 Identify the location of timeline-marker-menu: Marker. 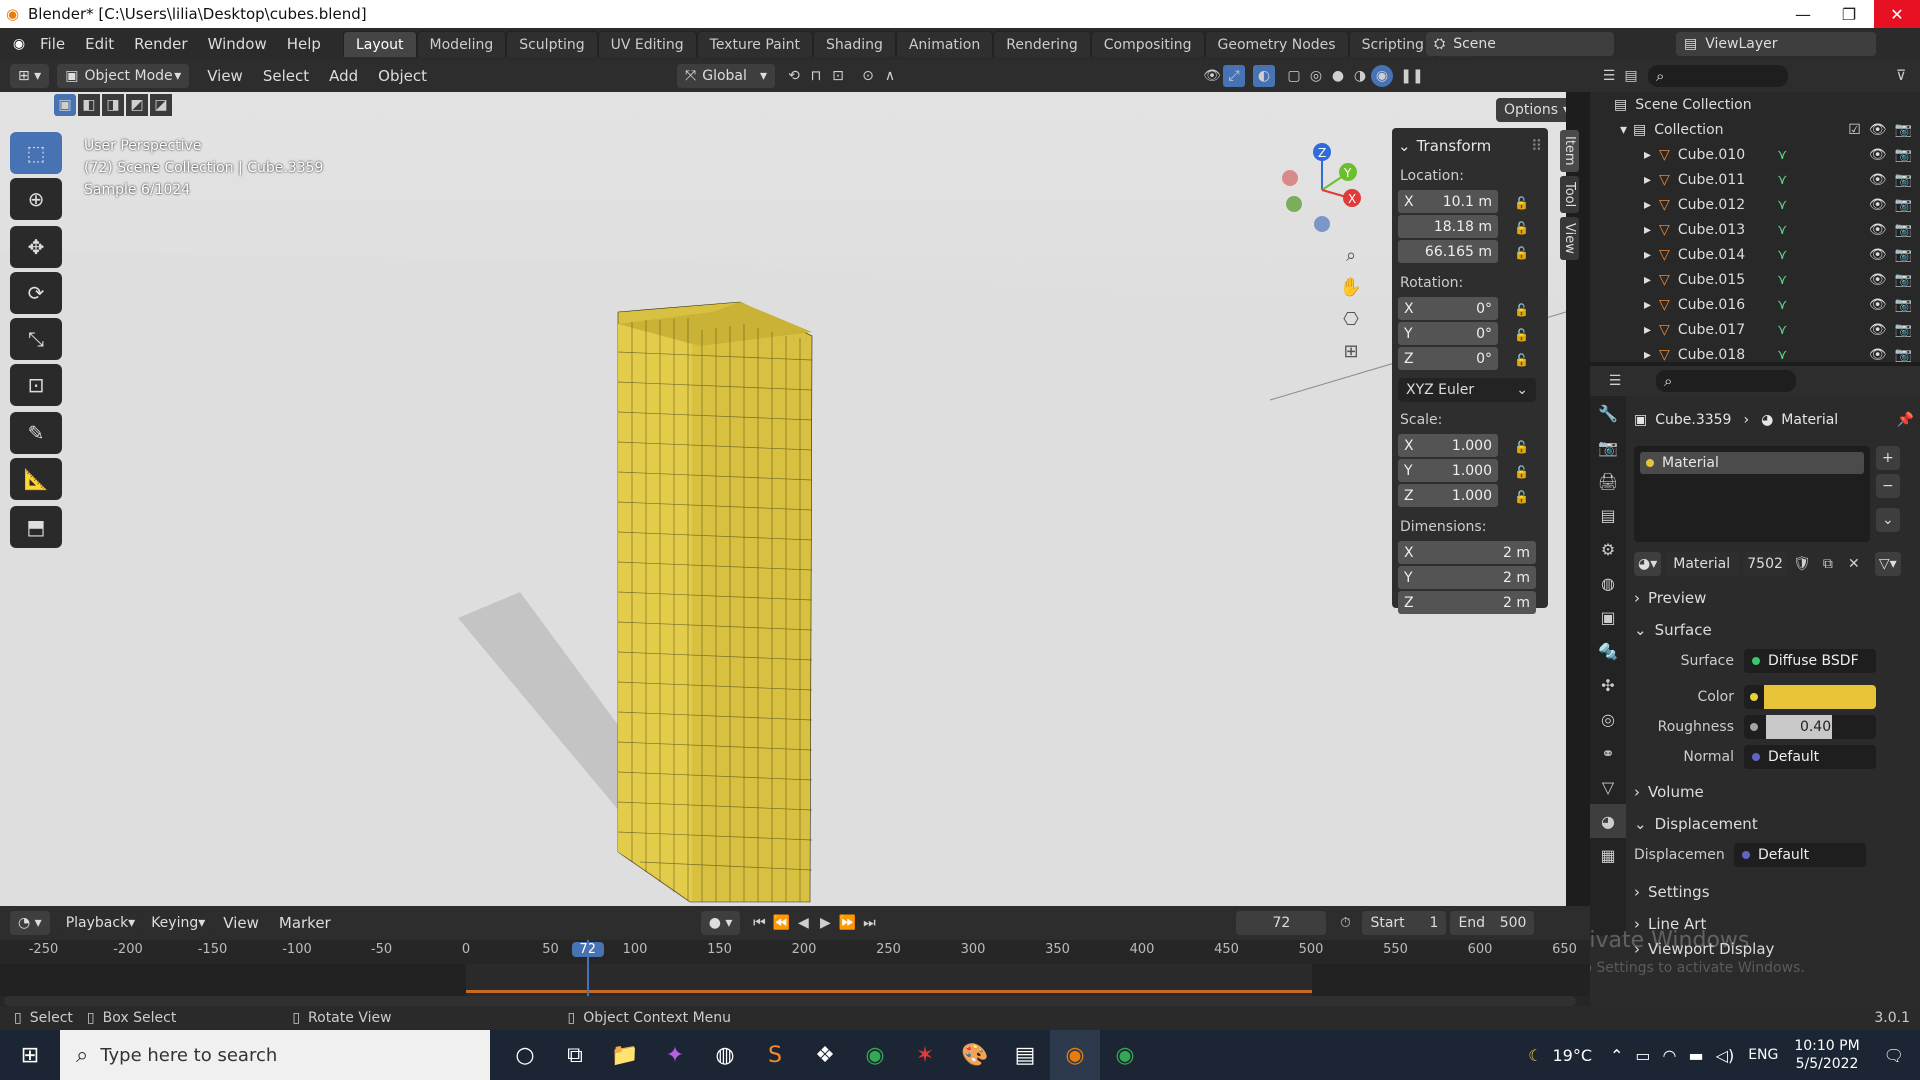
(305, 923).